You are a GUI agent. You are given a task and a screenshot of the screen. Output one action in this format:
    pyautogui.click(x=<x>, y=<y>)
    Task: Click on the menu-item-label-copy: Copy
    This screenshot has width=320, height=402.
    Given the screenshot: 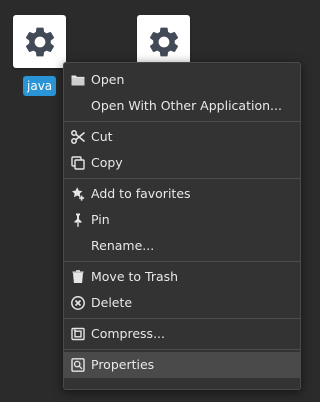 What is the action you would take?
    pyautogui.click(x=107, y=162)
    